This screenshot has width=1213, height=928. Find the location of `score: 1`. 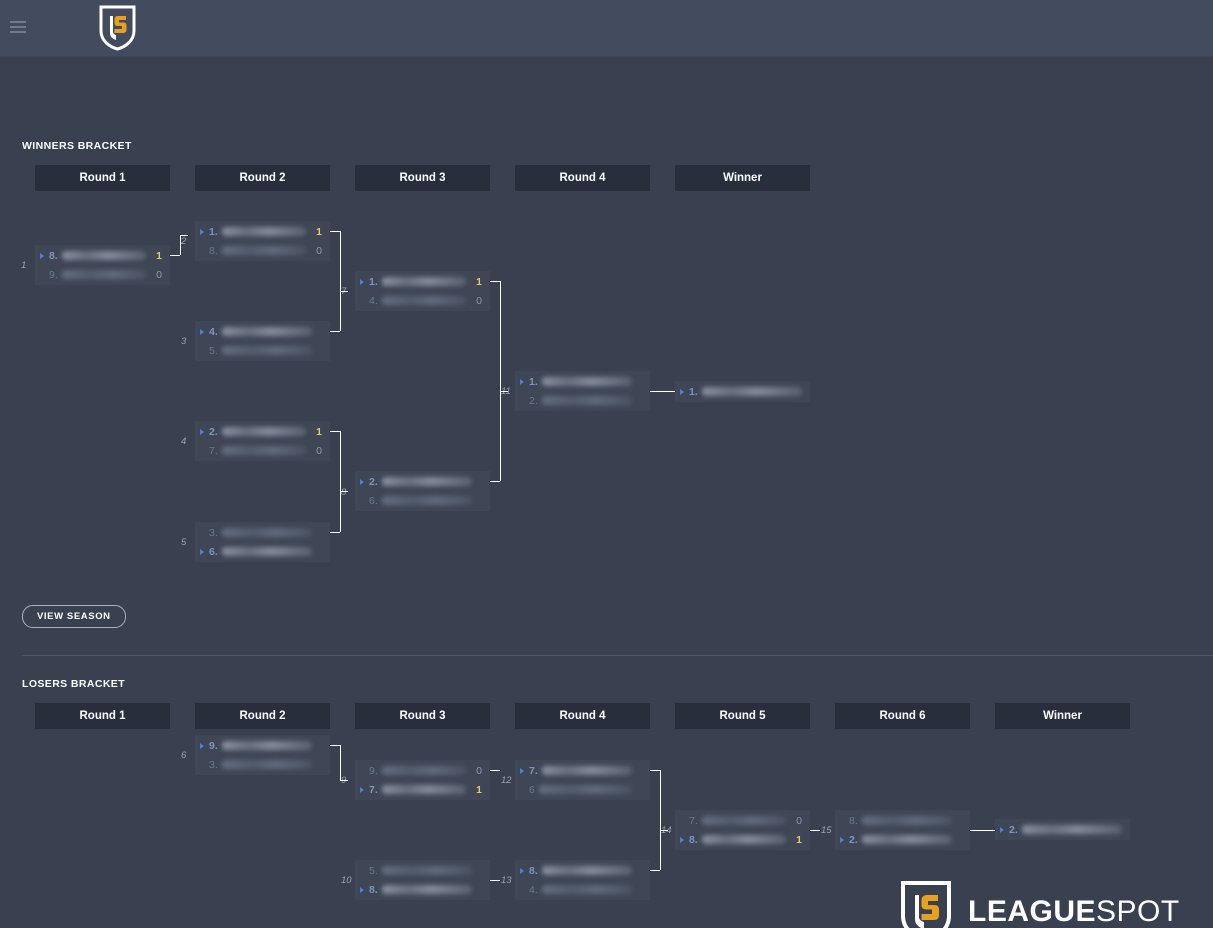

score: 1 is located at coordinates (479, 789).